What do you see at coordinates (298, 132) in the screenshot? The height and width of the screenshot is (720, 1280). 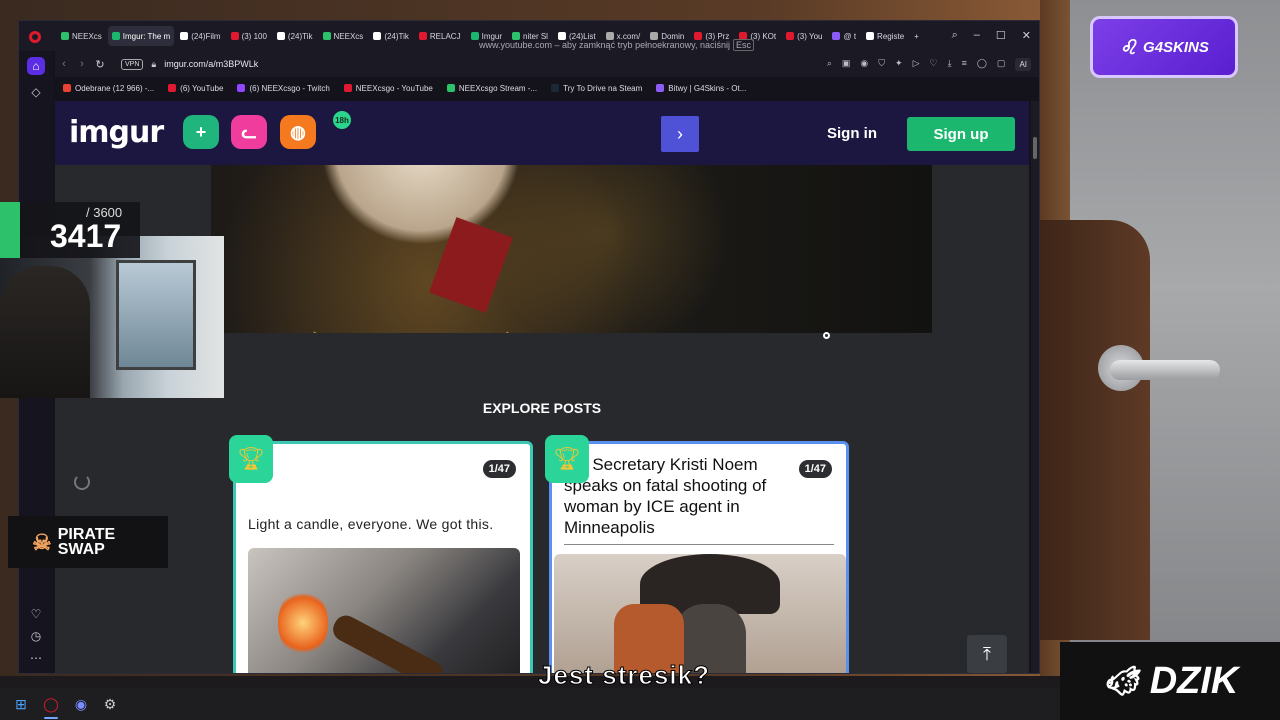 I see `gamepad-icon: ◍` at bounding box center [298, 132].